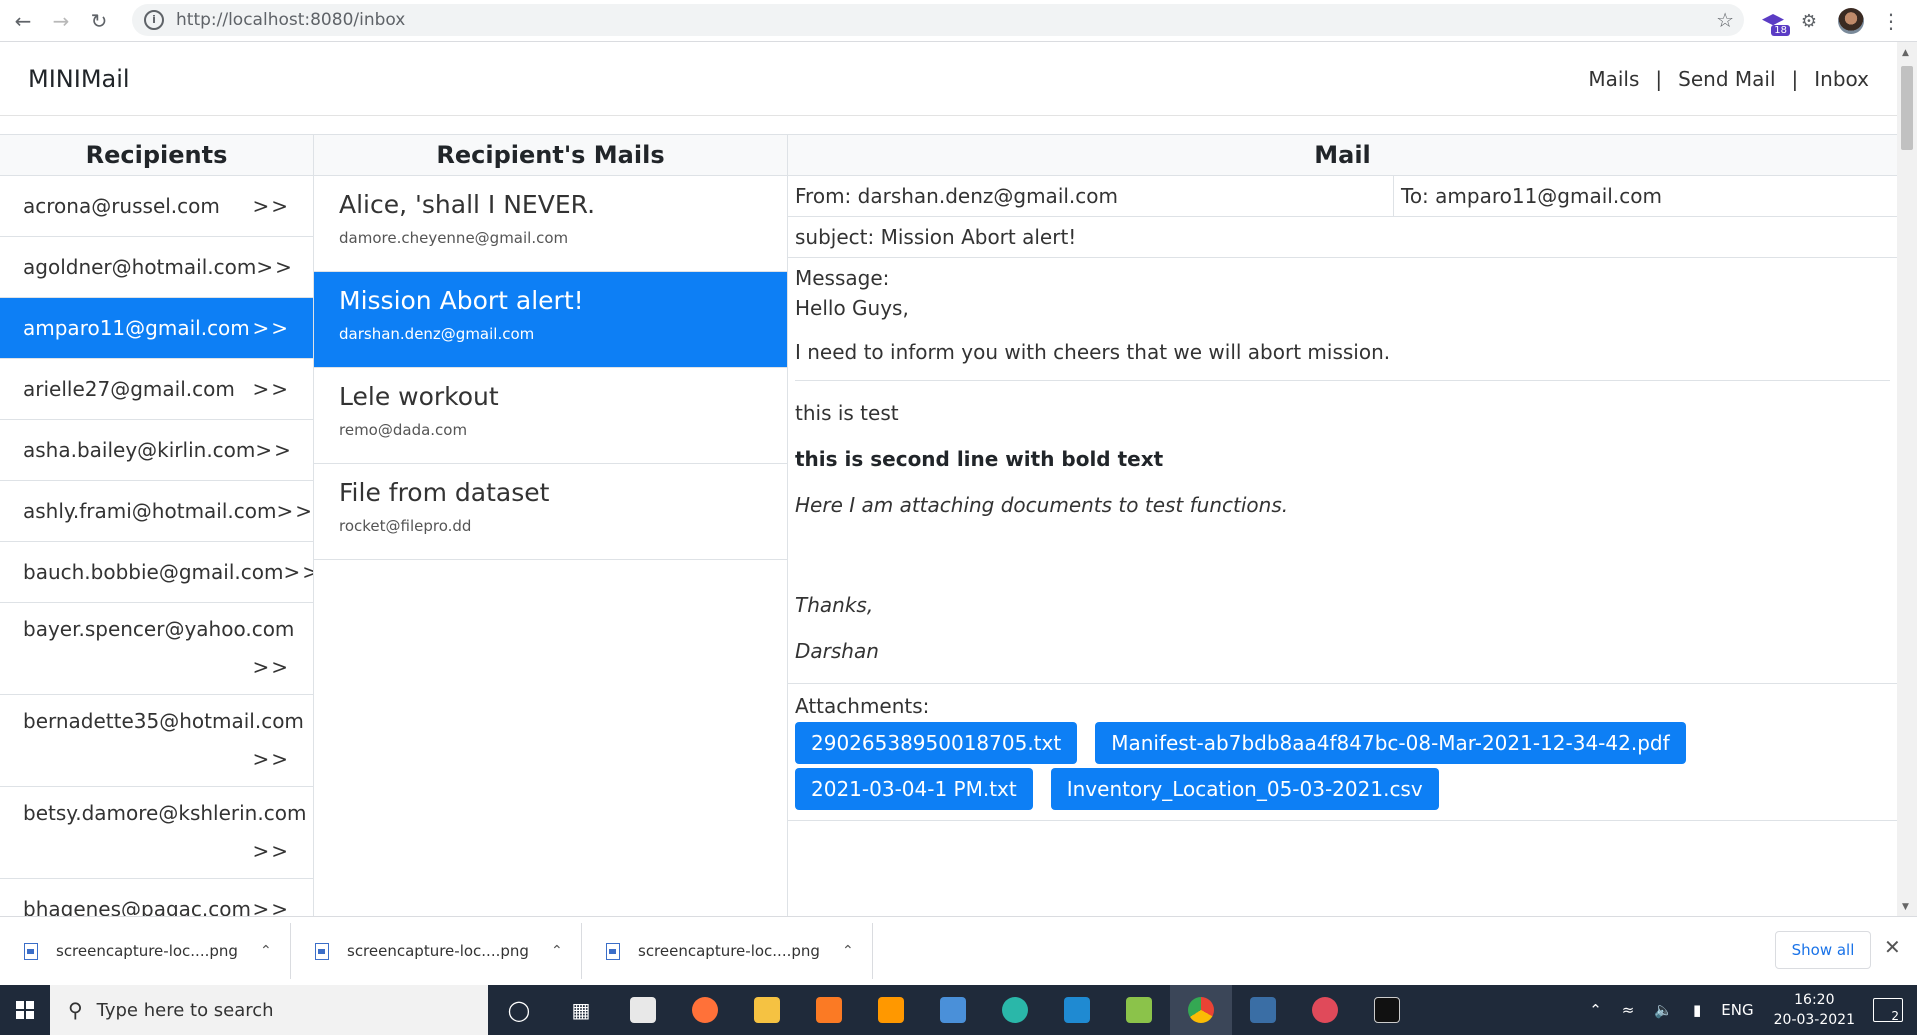  I want to click on notepad-plus-icon, so click(1139, 1010).